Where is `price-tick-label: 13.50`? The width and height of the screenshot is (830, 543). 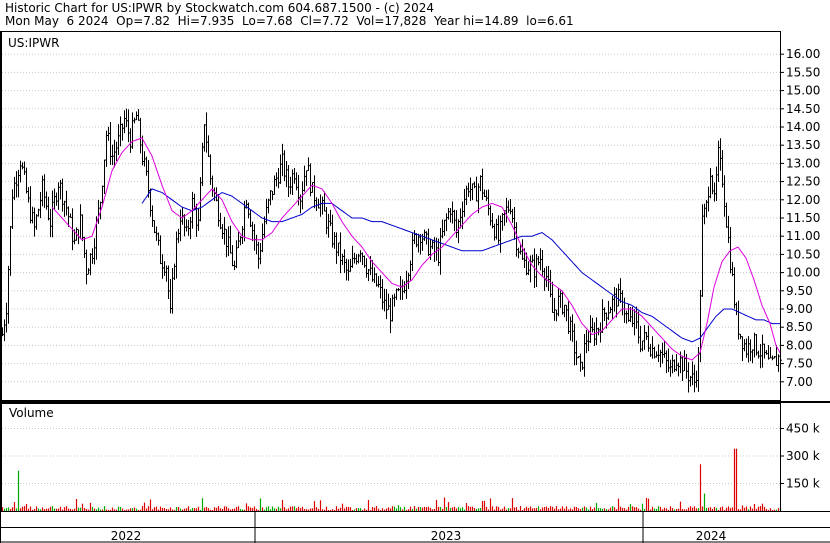 price-tick-label: 13.50 is located at coordinates (803, 145).